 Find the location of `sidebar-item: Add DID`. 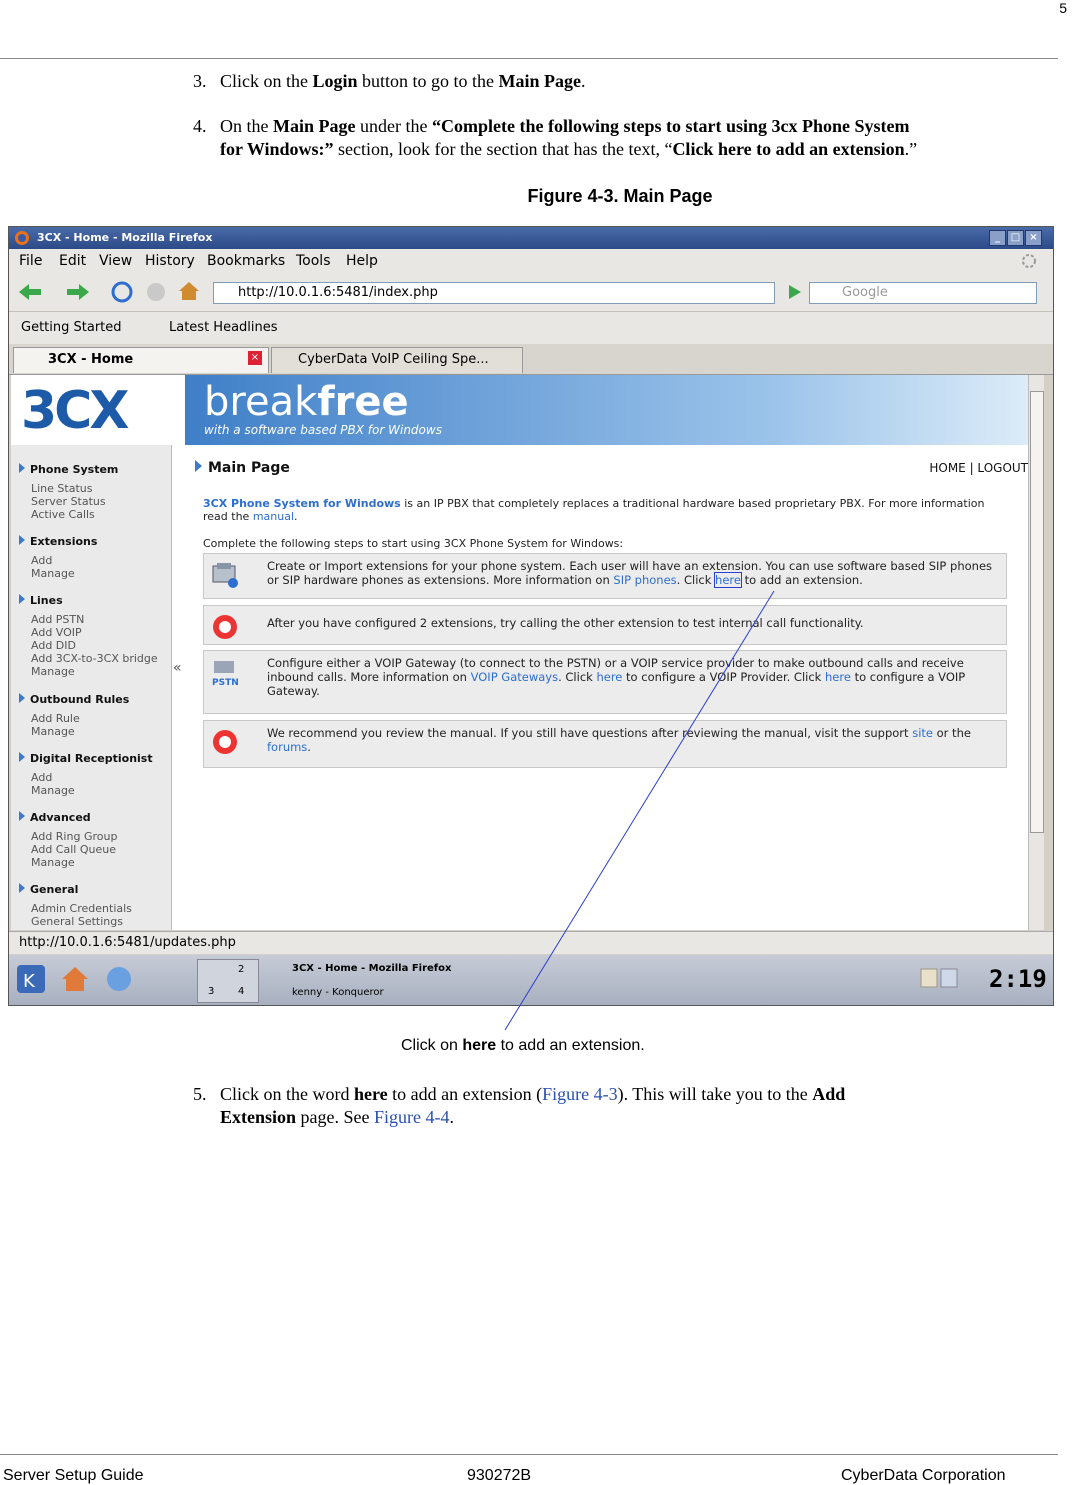

sidebar-item: Add DID is located at coordinates (53, 645).